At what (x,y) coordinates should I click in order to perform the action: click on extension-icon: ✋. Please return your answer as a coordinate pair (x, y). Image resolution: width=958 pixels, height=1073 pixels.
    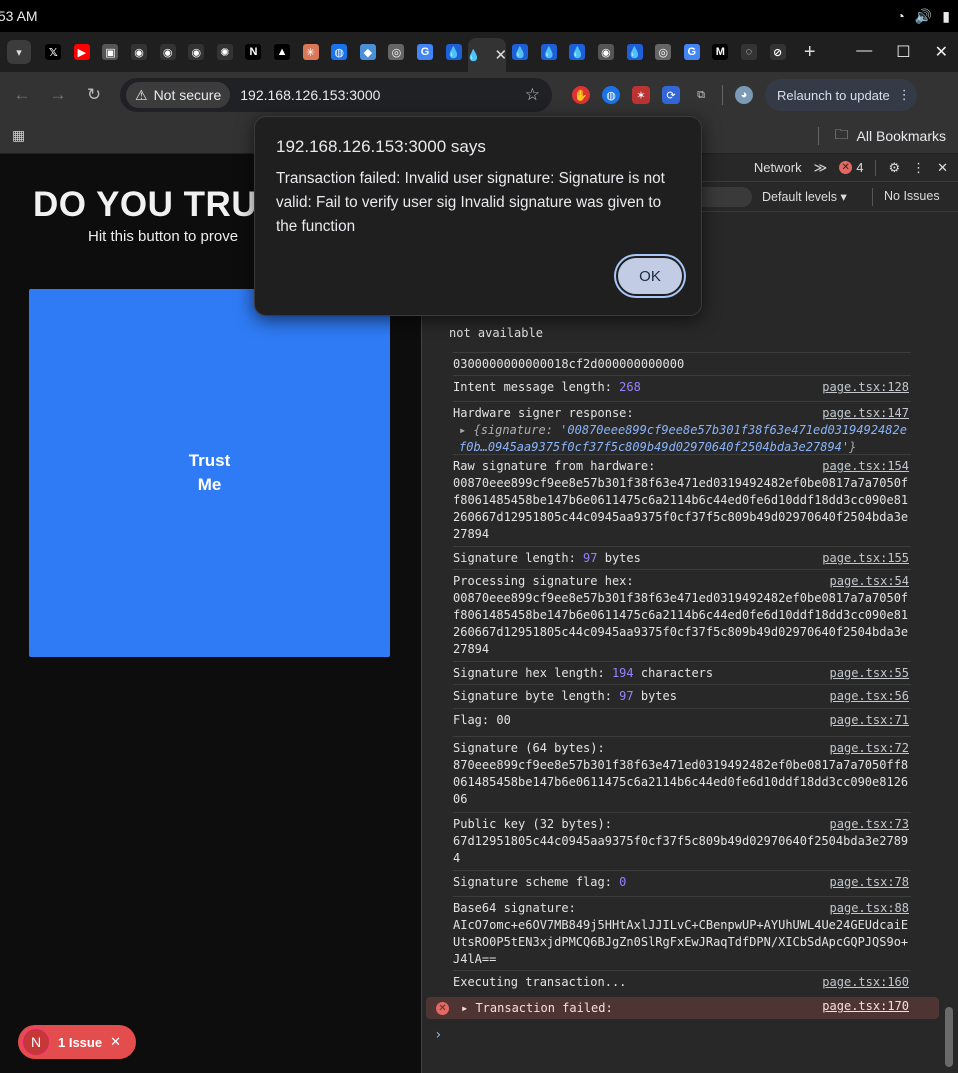
    Looking at the image, I should click on (581, 95).